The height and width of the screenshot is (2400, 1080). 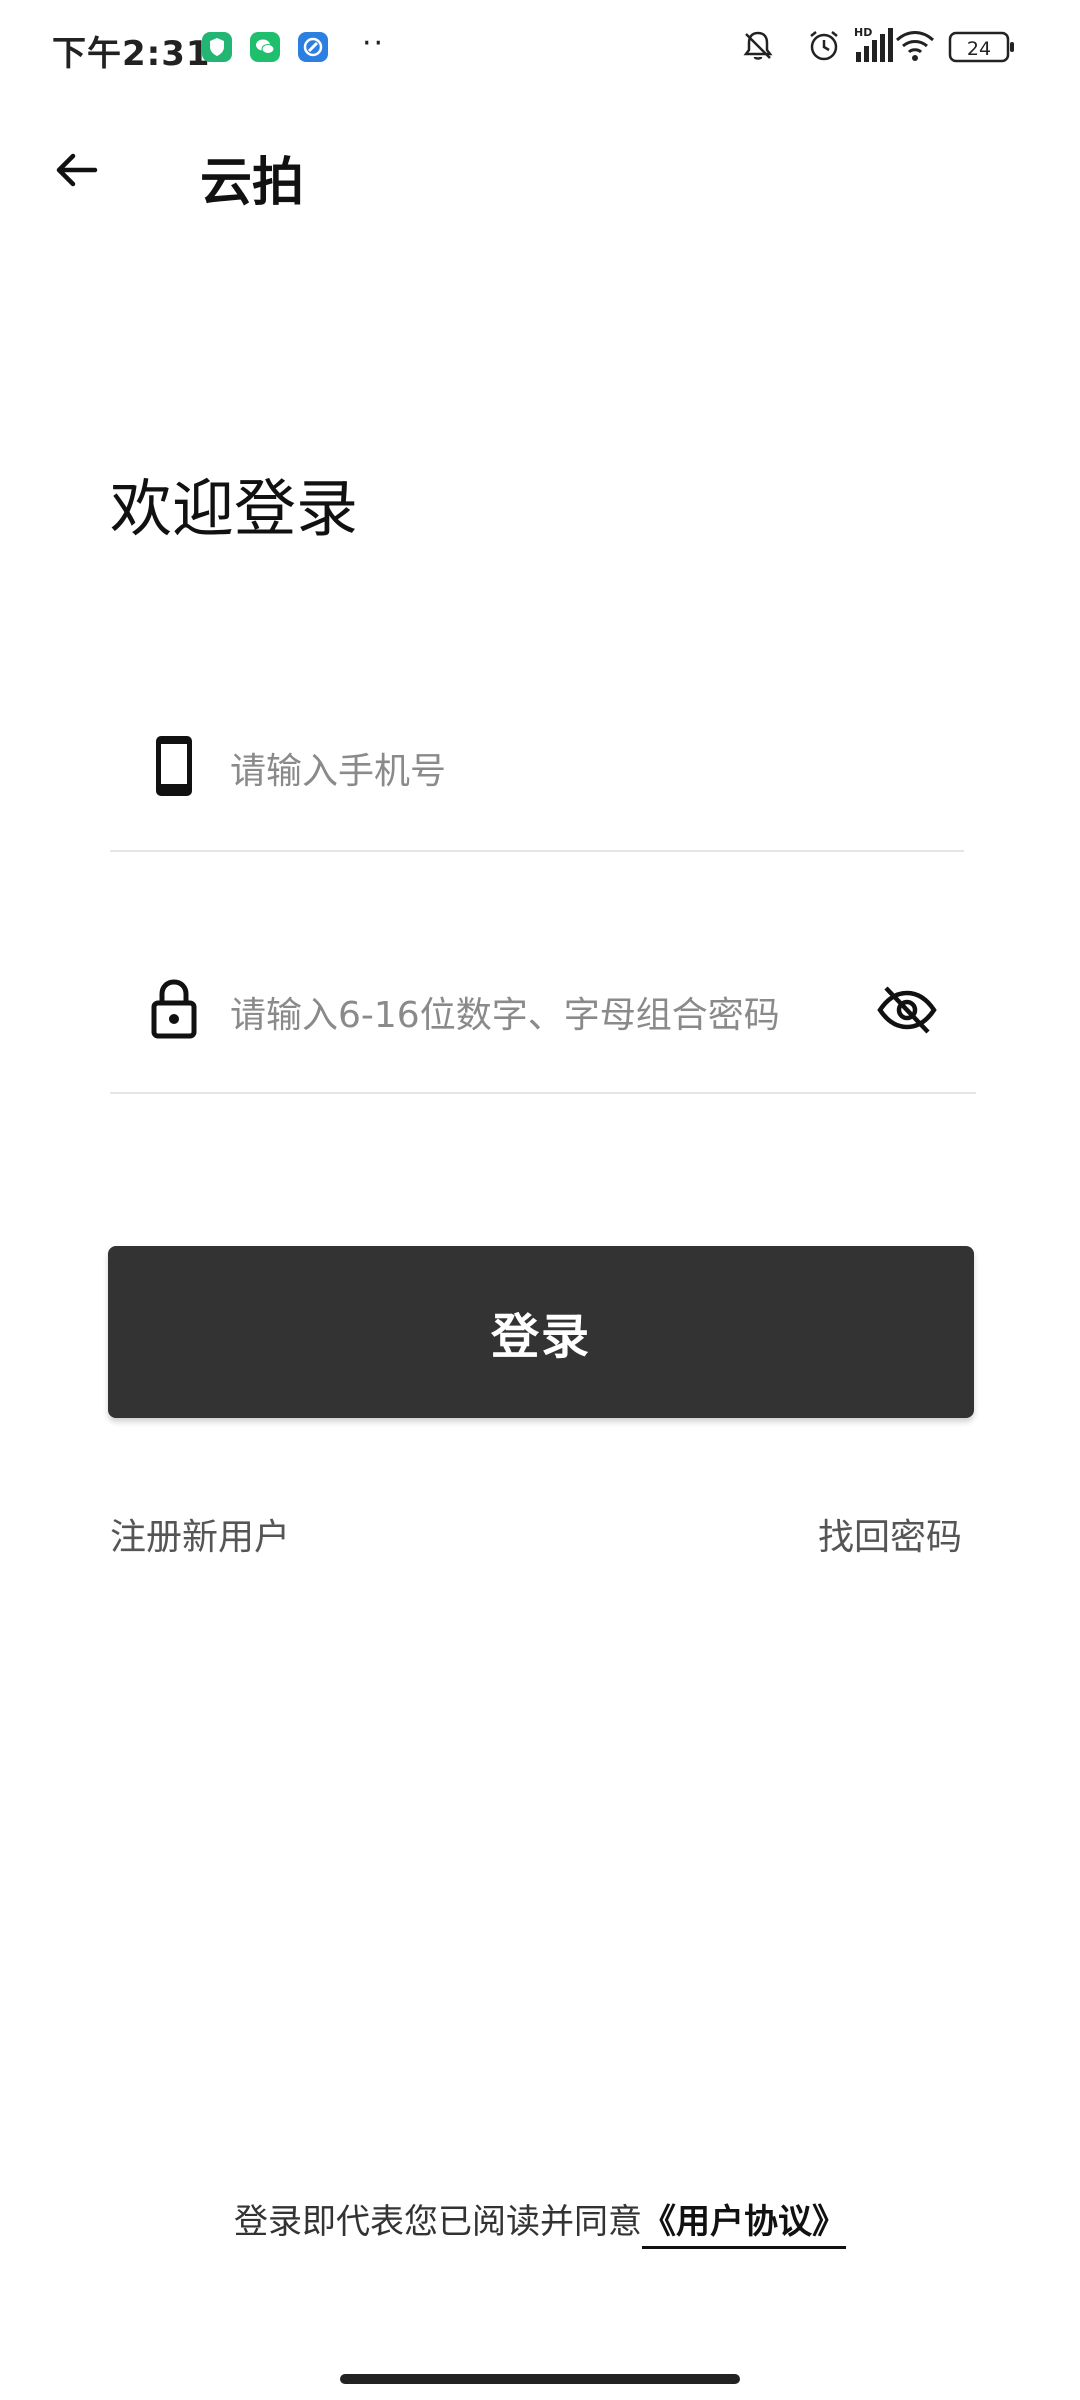 I want to click on wechat-icon, so click(x=265, y=47).